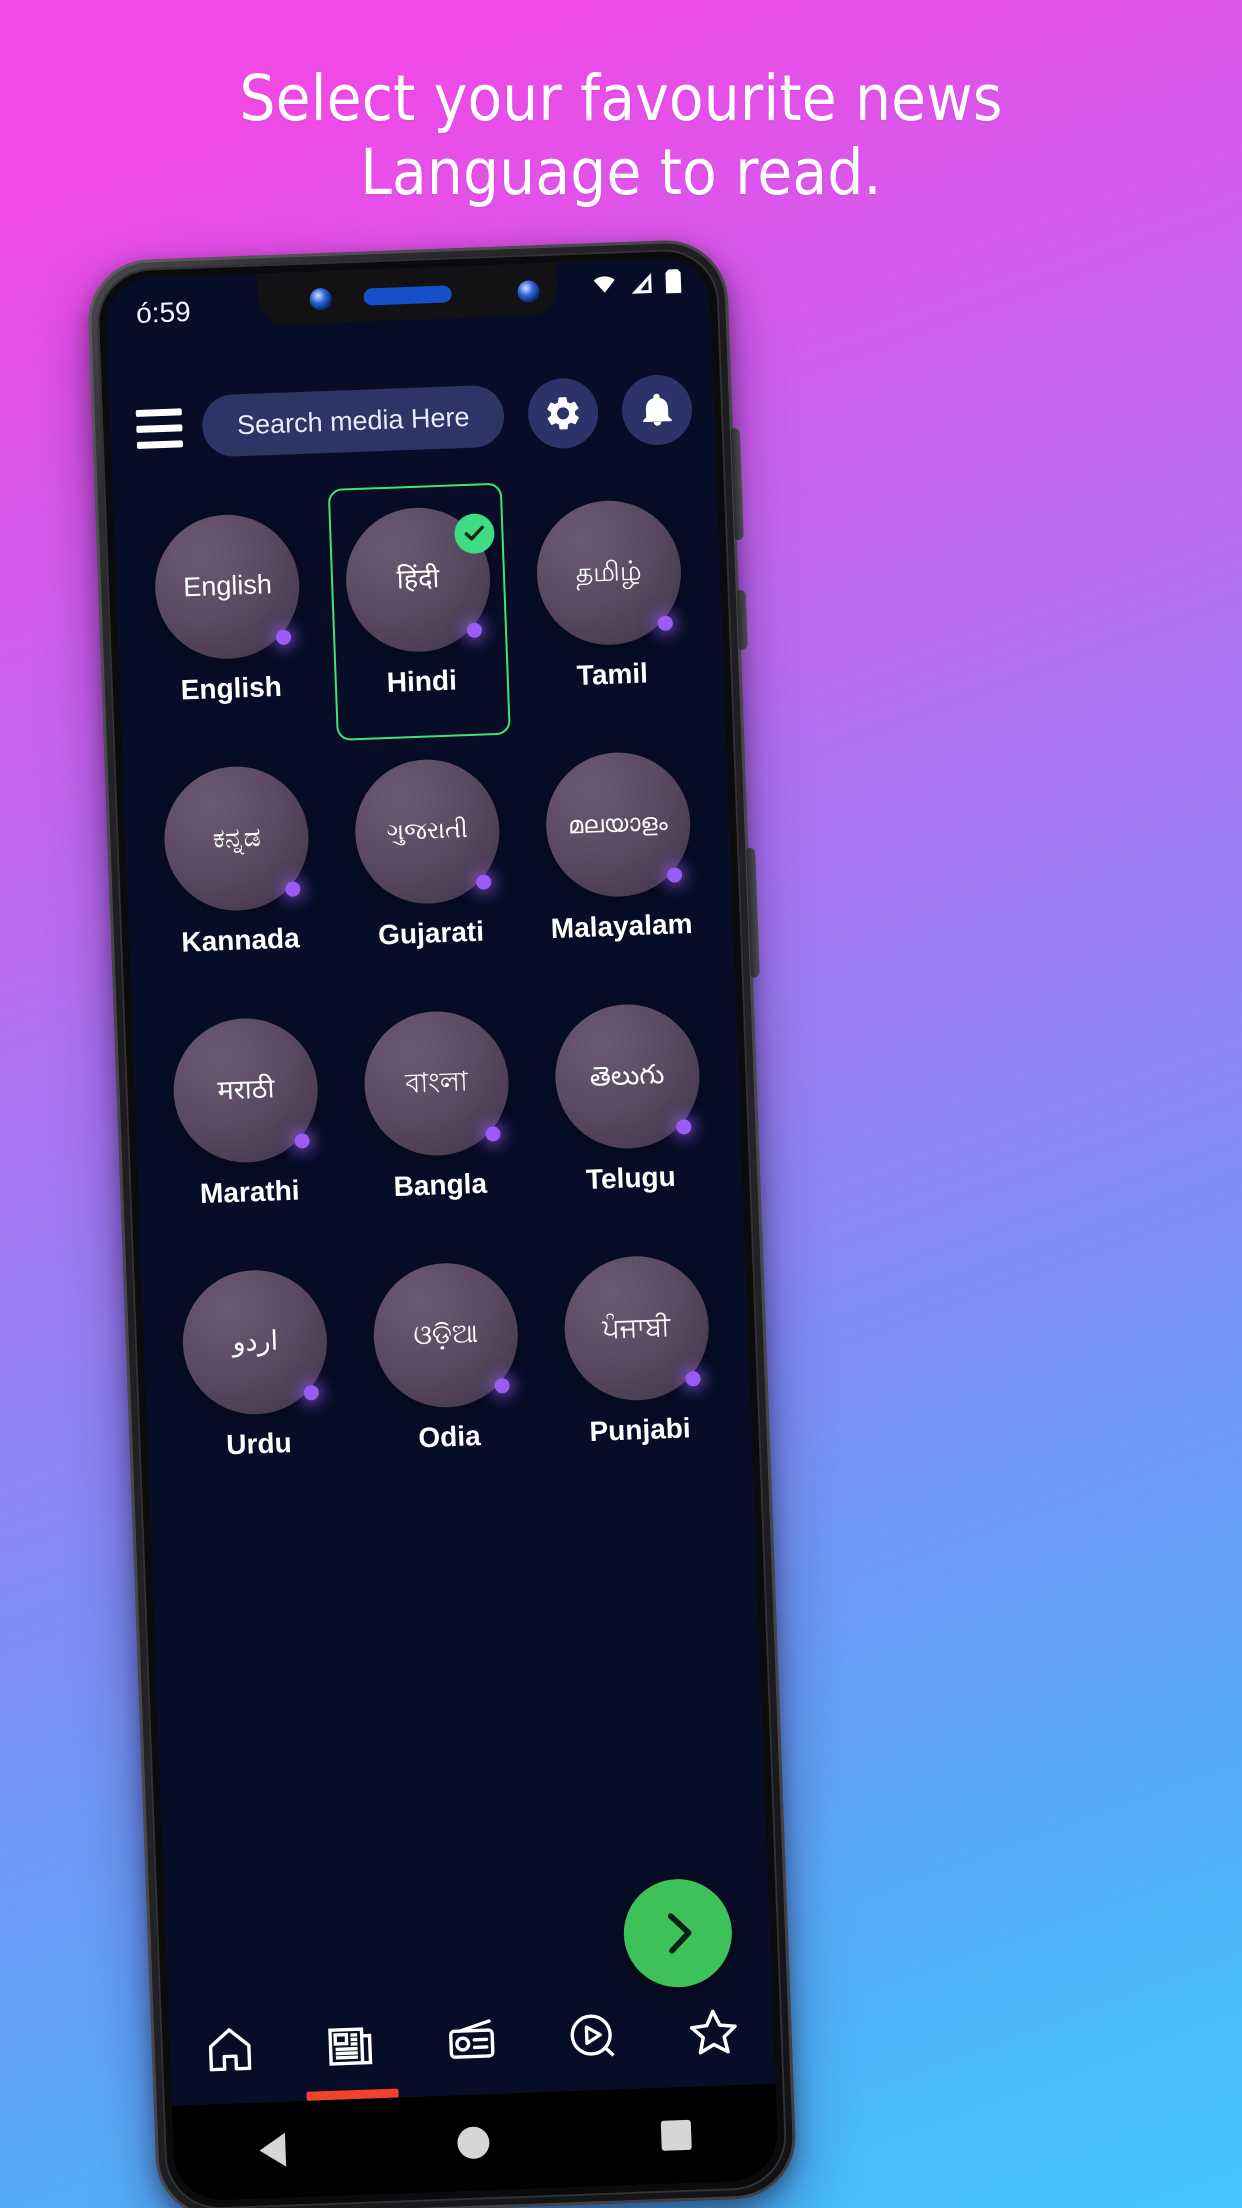 Image resolution: width=1242 pixels, height=2208 pixels. I want to click on language-native-name: తెలుగు, so click(627, 1075).